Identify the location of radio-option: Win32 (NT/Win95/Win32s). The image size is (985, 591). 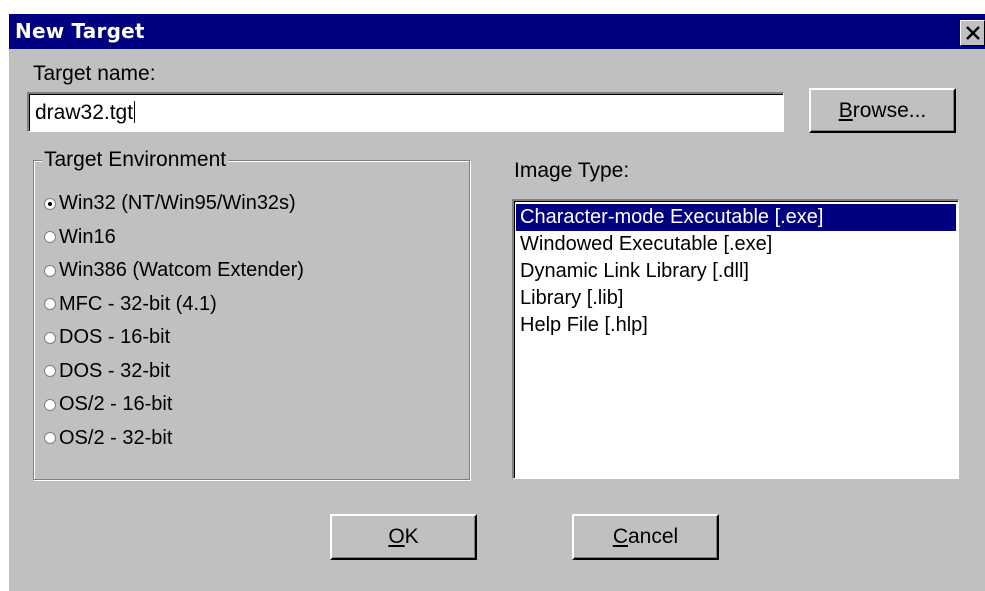
(174, 204).